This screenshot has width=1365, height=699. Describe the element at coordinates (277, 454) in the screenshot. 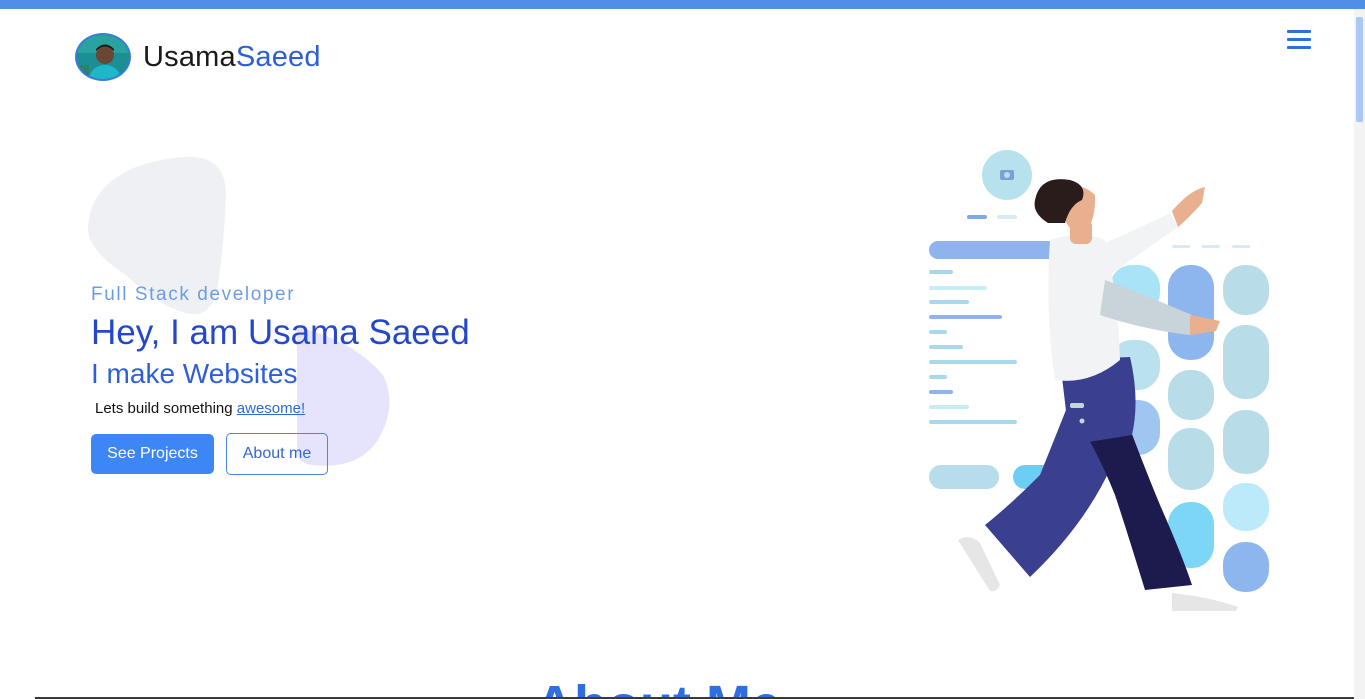

I see `about-me-button: About me` at that location.